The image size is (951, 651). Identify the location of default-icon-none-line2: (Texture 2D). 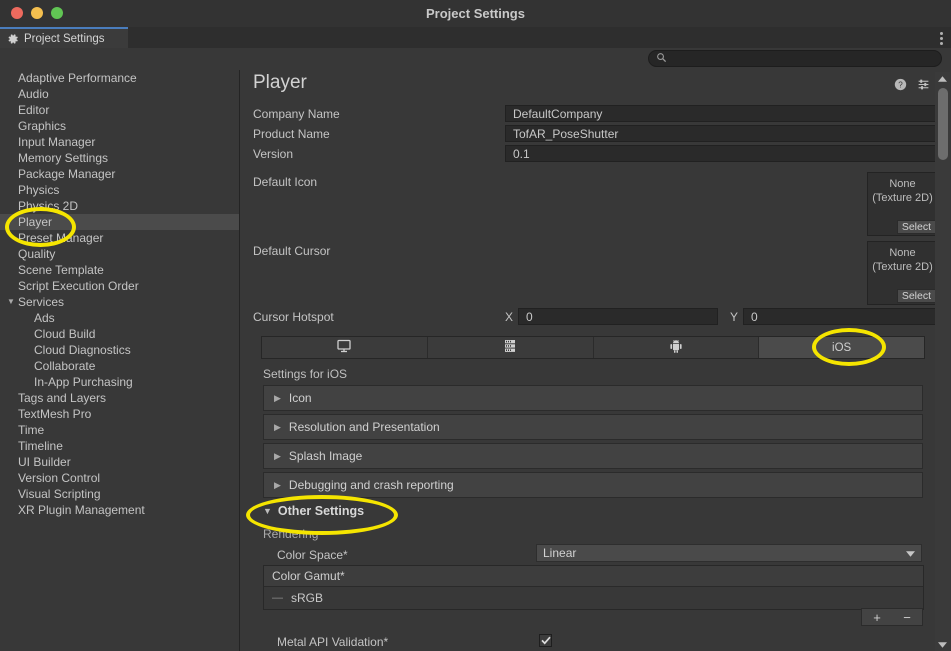
(902, 198).